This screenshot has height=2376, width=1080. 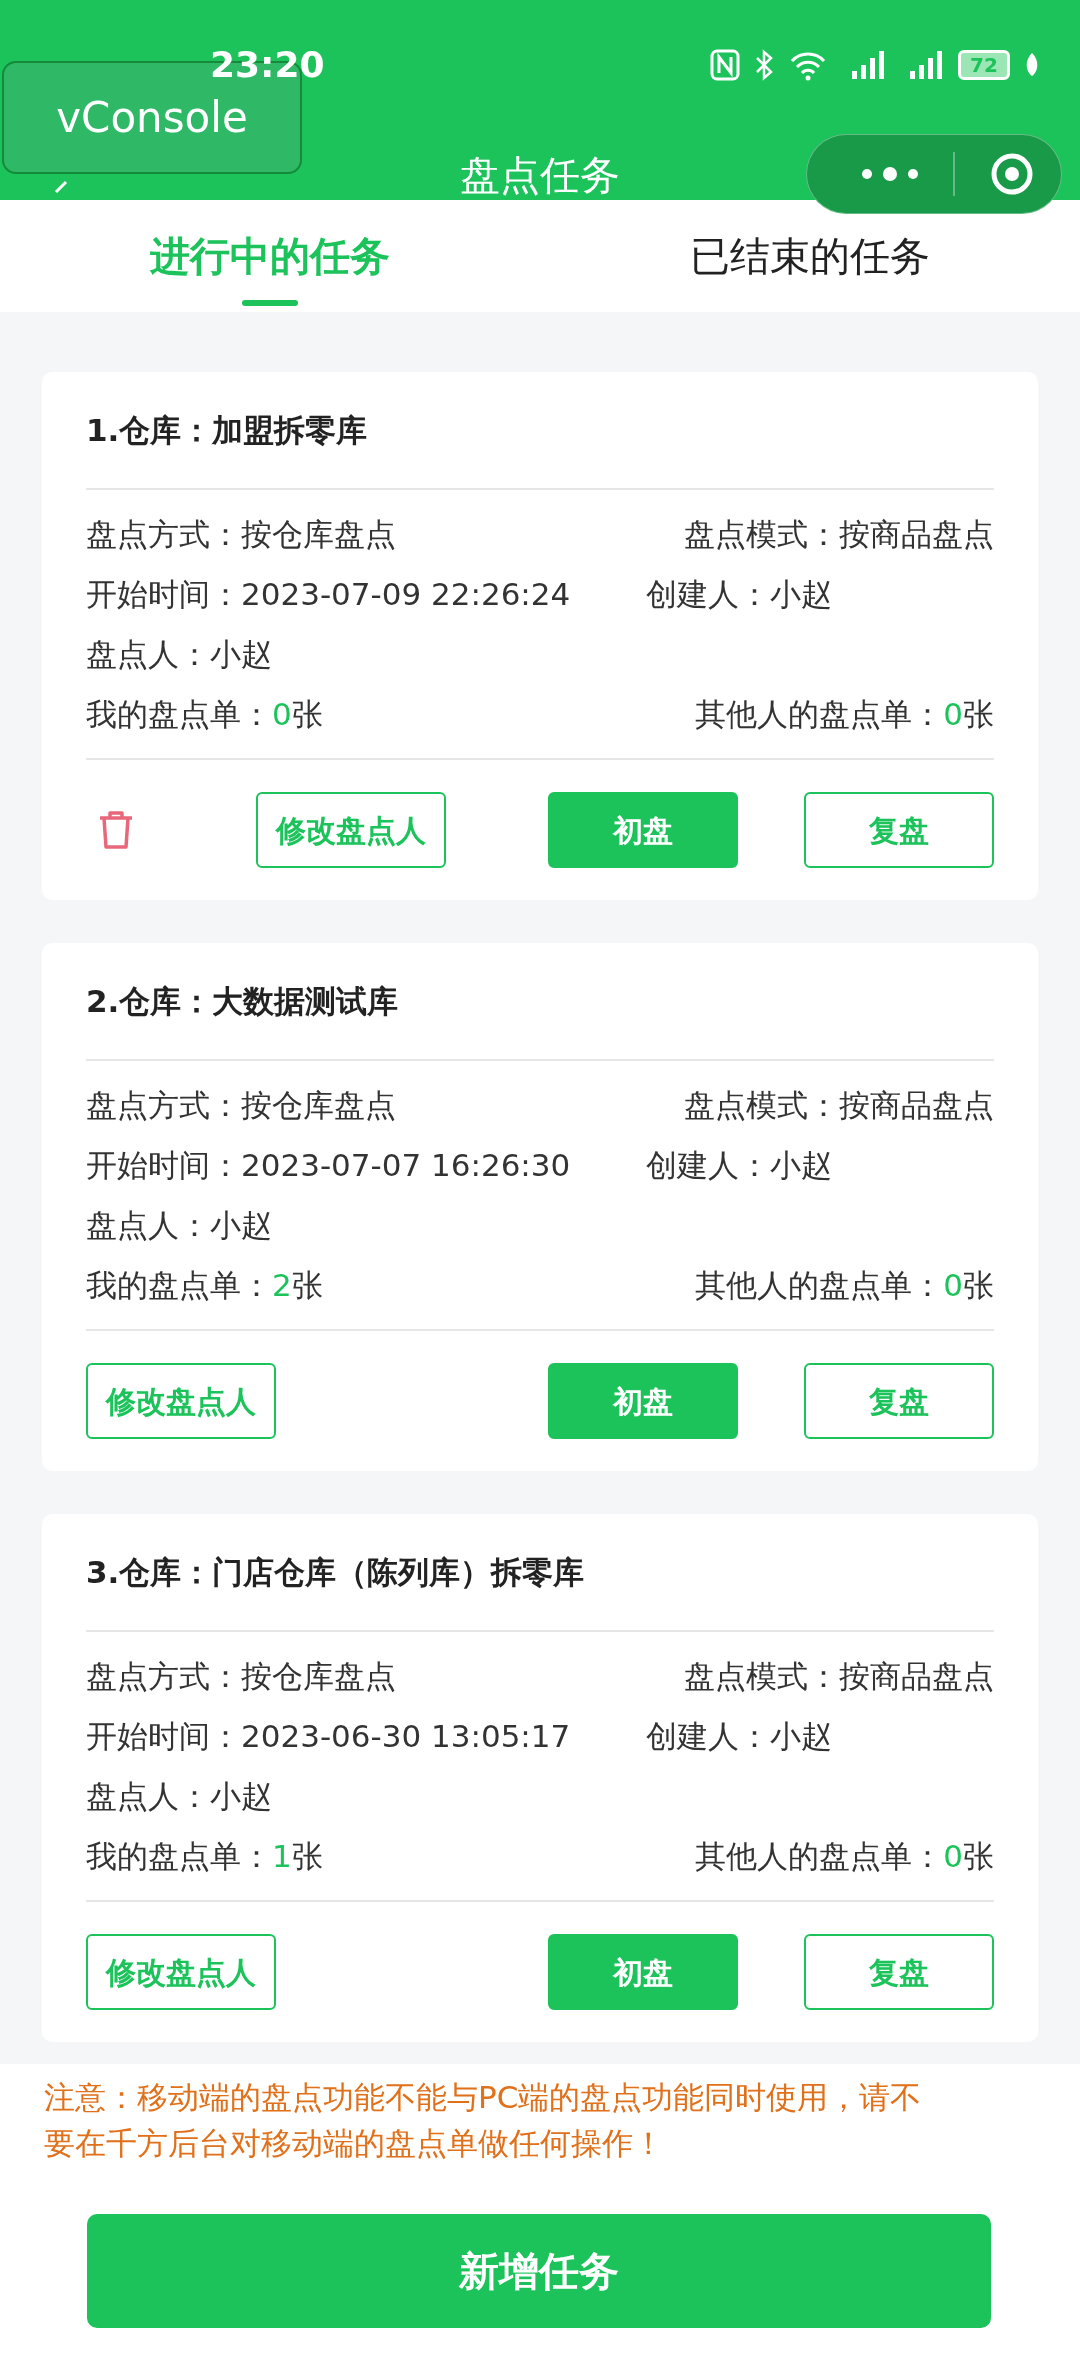 I want to click on add-task-button: 新增任务, so click(x=539, y=2271).